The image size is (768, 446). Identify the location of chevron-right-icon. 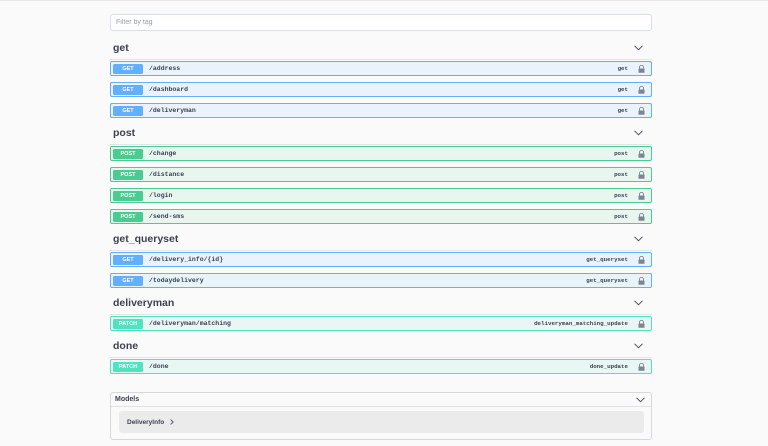
(173, 422).